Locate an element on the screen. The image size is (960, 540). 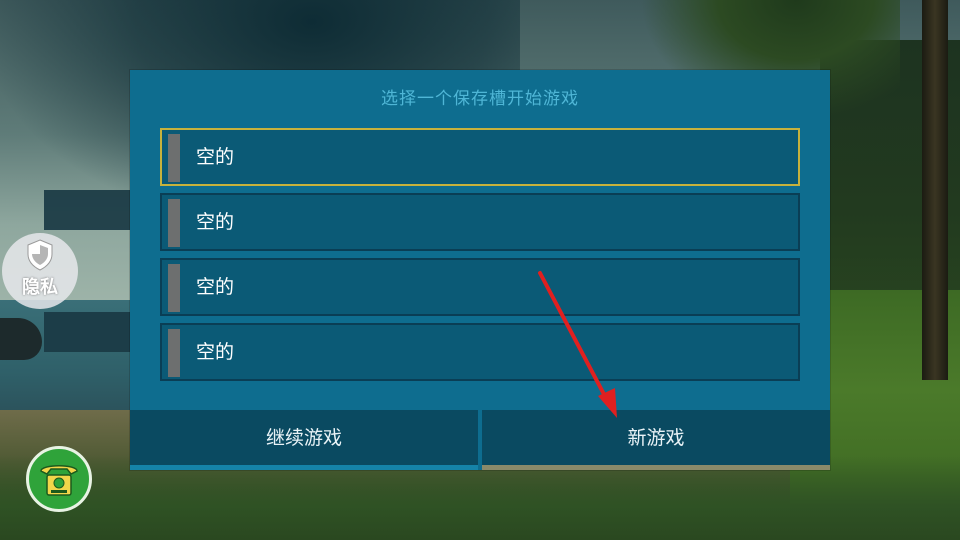
continue-game-label: 继续游戏 is located at coordinates (303, 438).